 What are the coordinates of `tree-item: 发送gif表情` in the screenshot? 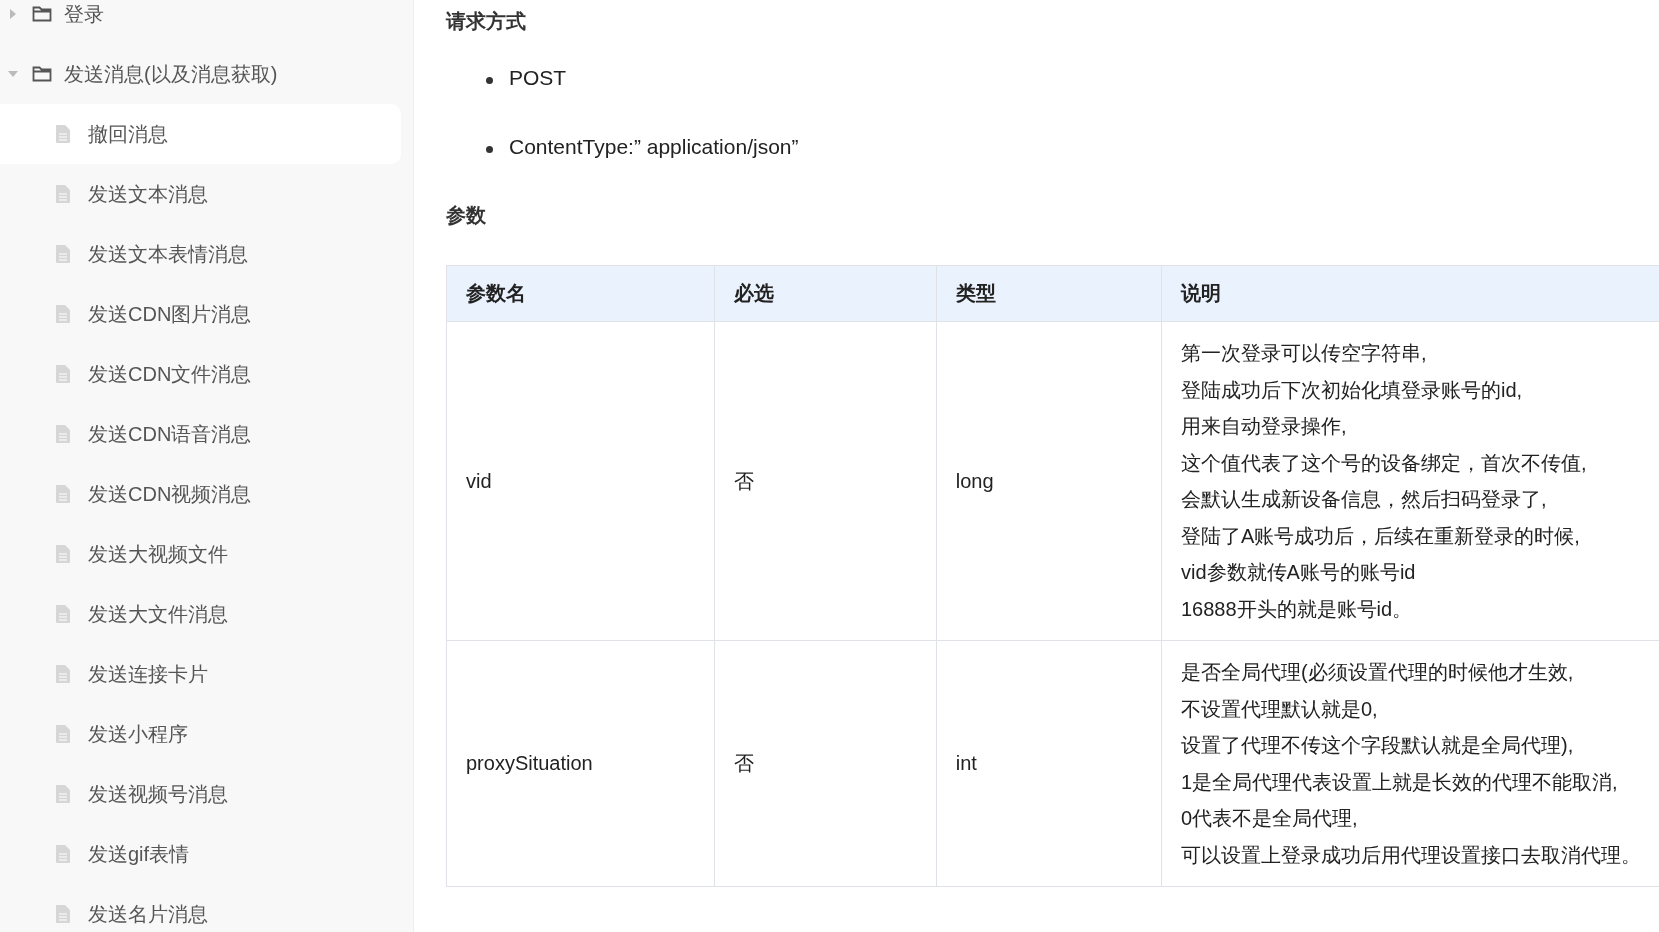 It's located at (200, 854).